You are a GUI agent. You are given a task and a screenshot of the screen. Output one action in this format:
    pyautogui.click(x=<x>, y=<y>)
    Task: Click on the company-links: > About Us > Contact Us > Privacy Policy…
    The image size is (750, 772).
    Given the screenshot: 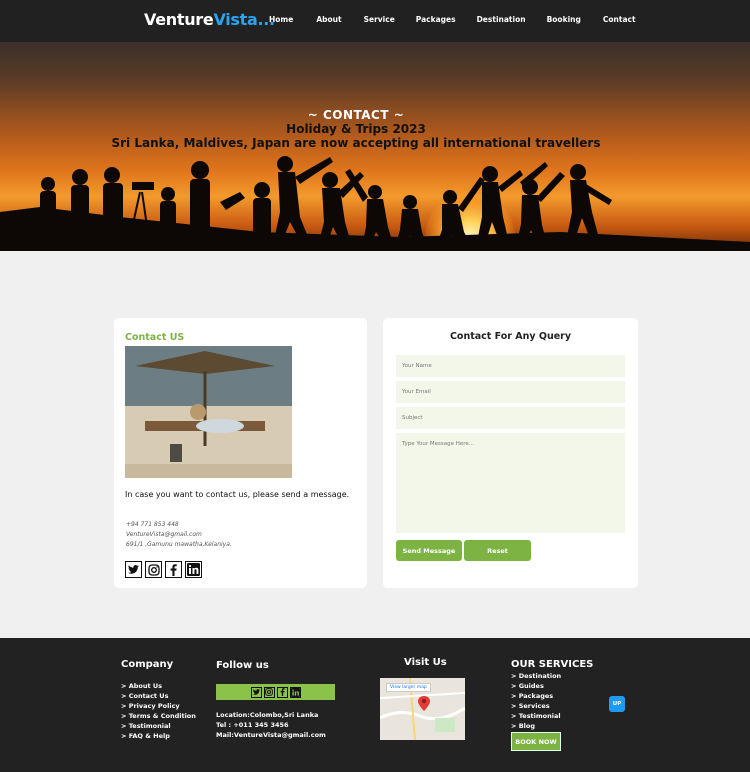 What is the action you would take?
    pyautogui.click(x=158, y=711)
    